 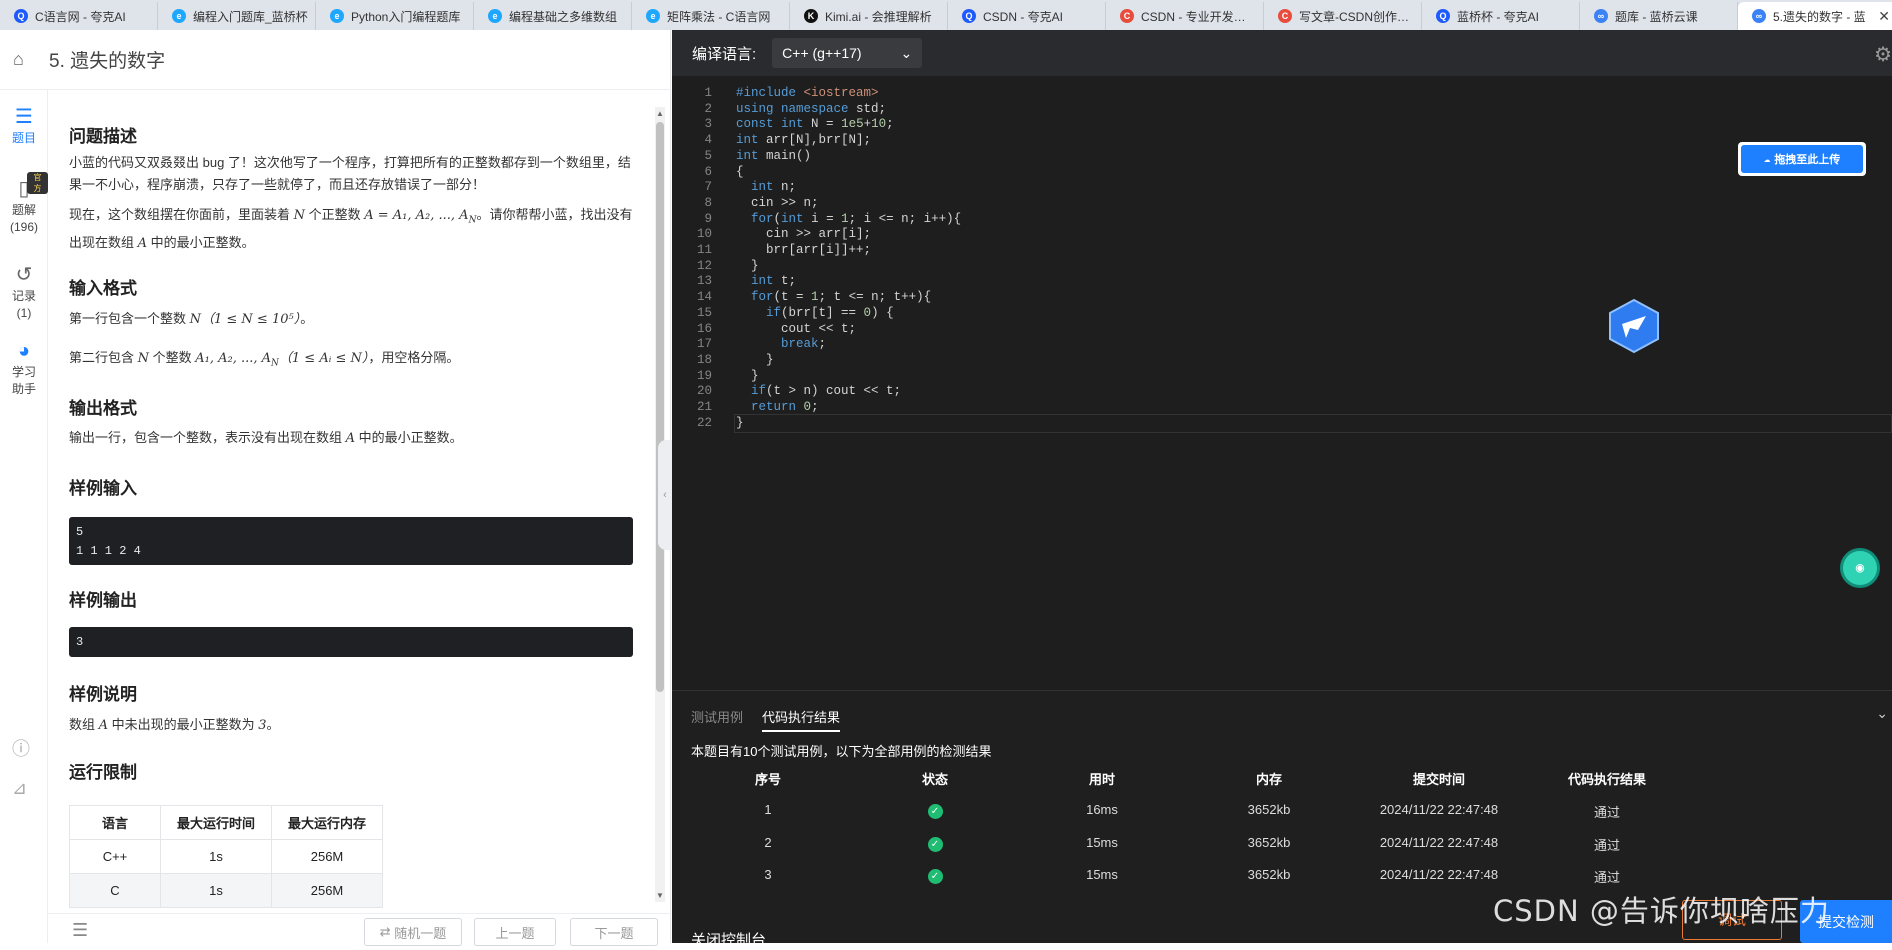 I want to click on home-icon: ⌂, so click(x=24, y=59).